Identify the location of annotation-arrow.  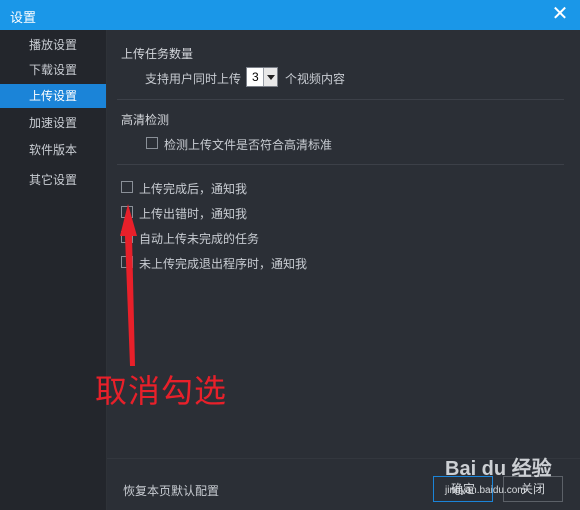
(128, 285).